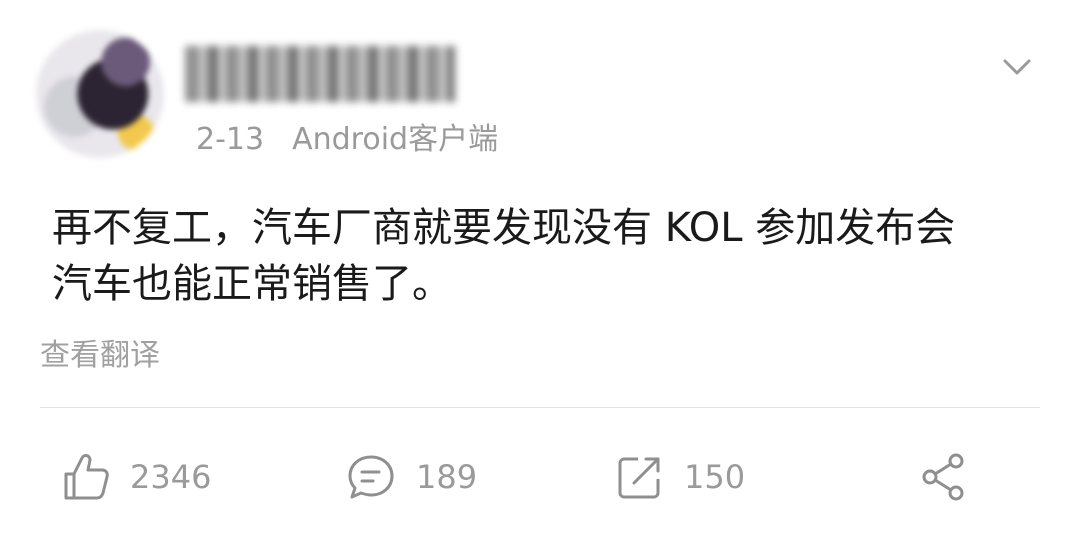 The width and height of the screenshot is (1080, 541). I want to click on translate-link: 查看翻译, so click(100, 352).